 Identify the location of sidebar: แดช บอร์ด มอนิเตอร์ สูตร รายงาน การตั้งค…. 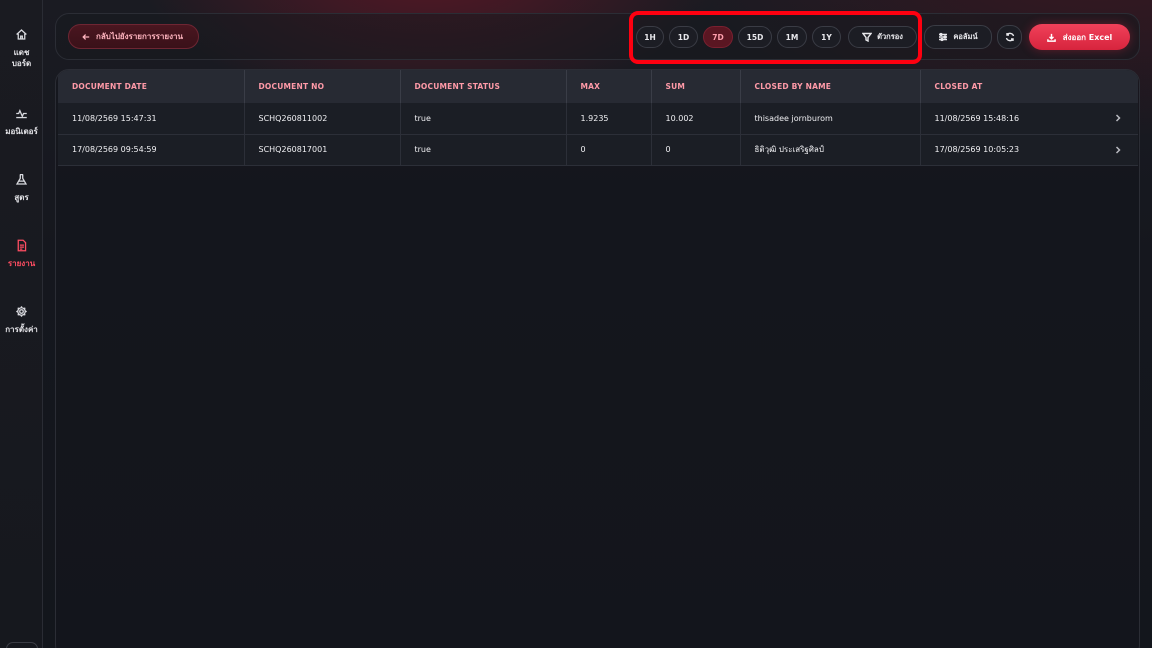
(21, 324).